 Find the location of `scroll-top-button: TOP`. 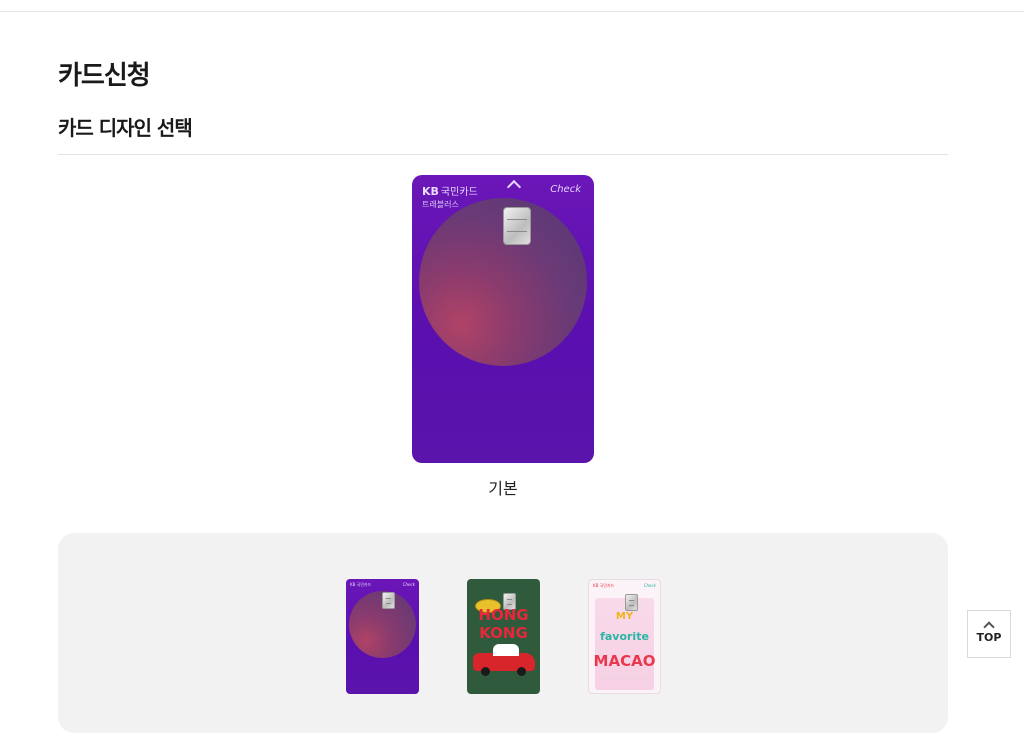

scroll-top-button: TOP is located at coordinates (989, 634).